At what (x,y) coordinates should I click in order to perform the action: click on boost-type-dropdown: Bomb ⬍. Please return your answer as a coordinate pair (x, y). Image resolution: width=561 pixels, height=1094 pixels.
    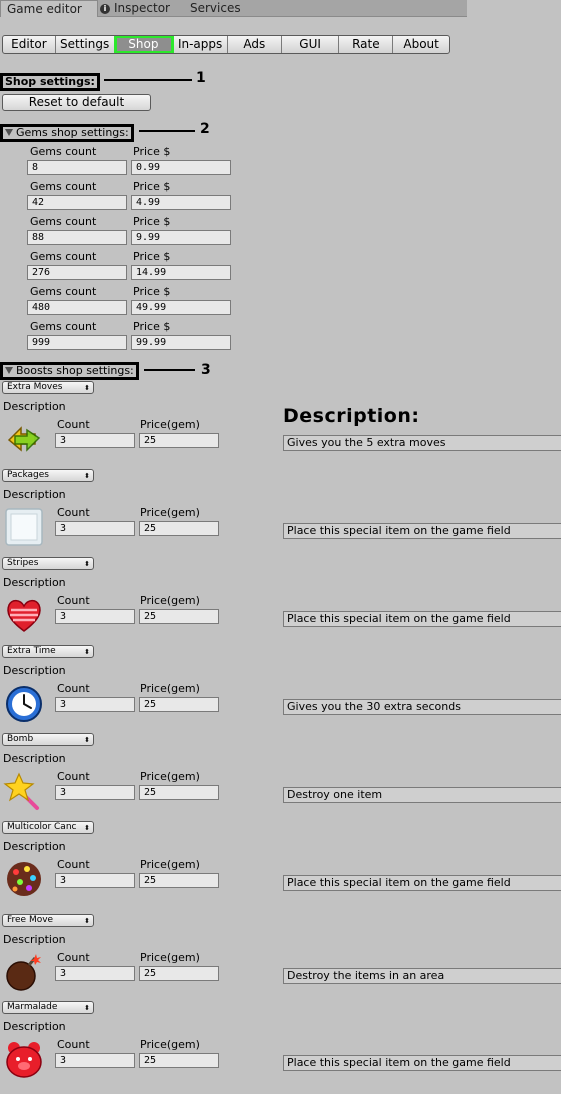
    Looking at the image, I should click on (48, 739).